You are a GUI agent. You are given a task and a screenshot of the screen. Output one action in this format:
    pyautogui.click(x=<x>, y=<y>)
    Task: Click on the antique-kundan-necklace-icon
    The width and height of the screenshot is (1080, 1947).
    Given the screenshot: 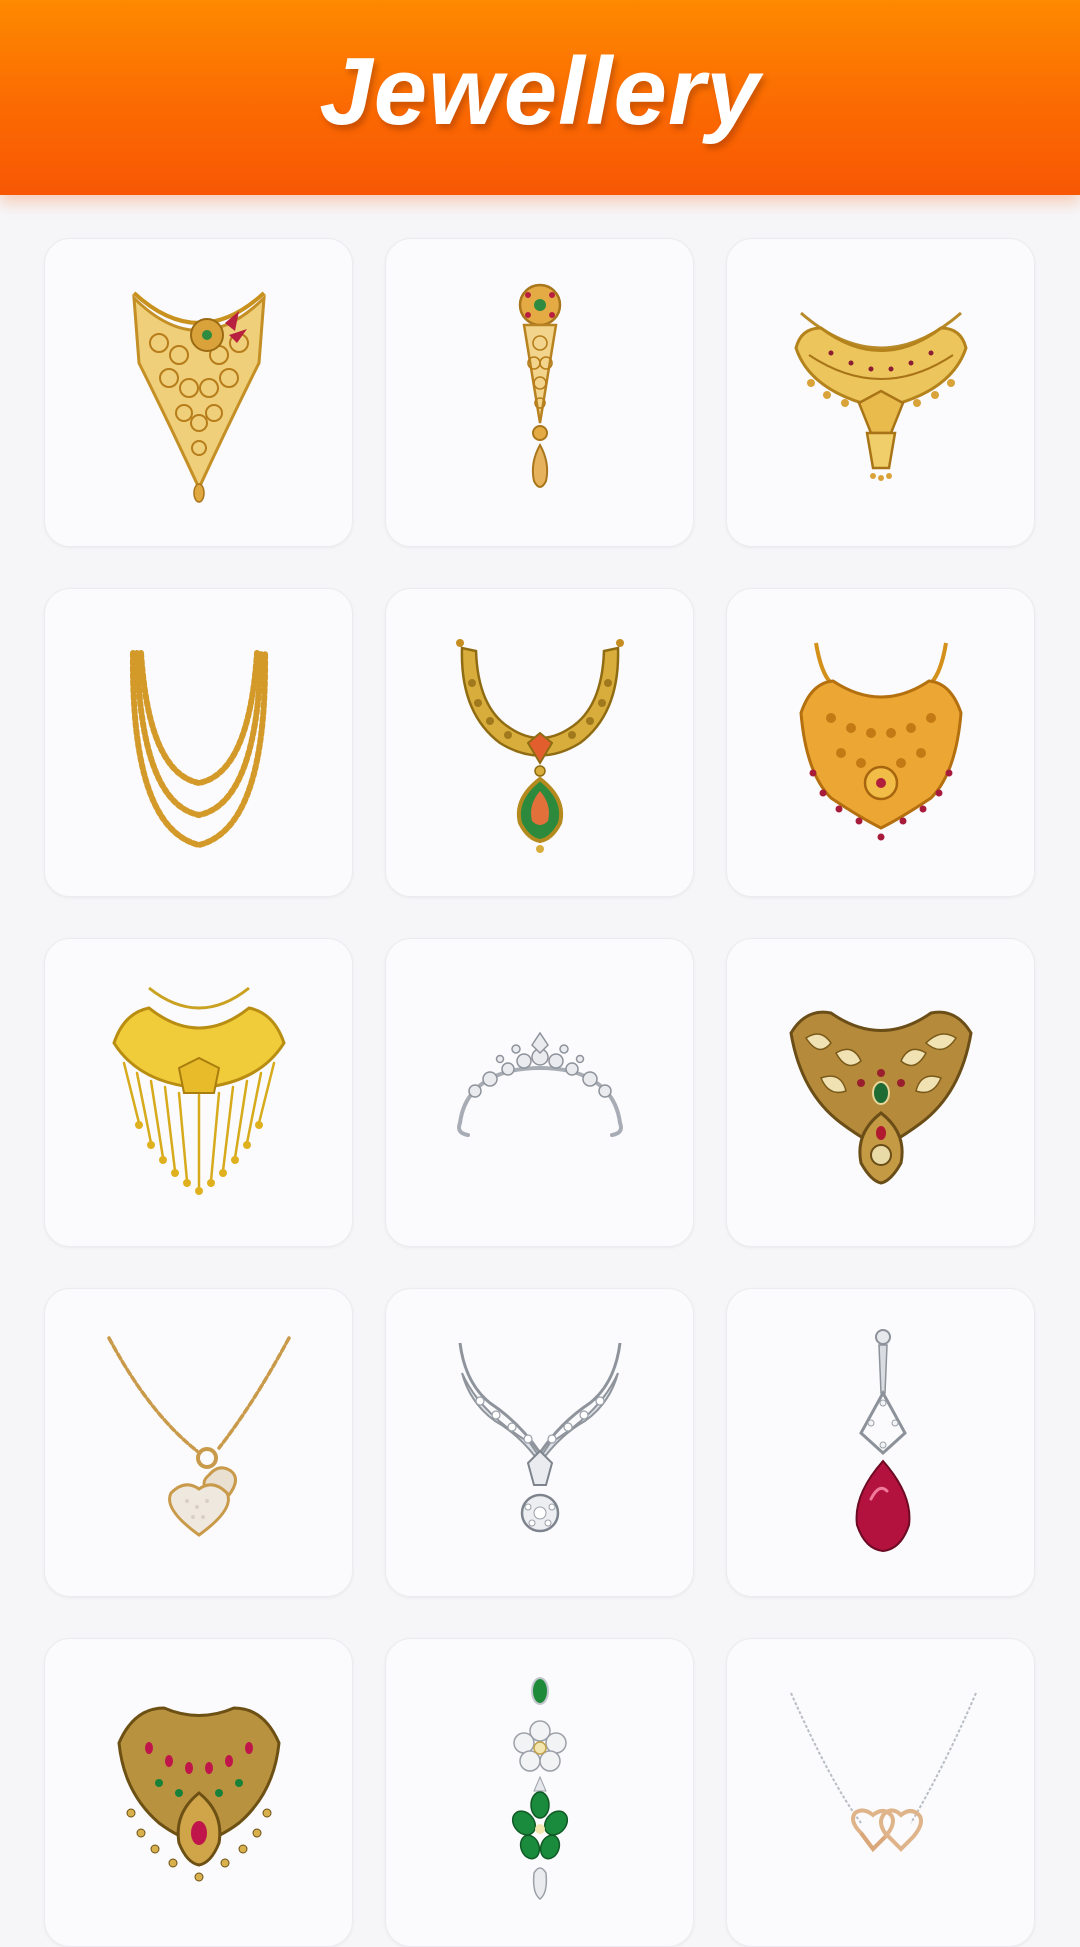 What is the action you would take?
    pyautogui.click(x=880, y=1097)
    